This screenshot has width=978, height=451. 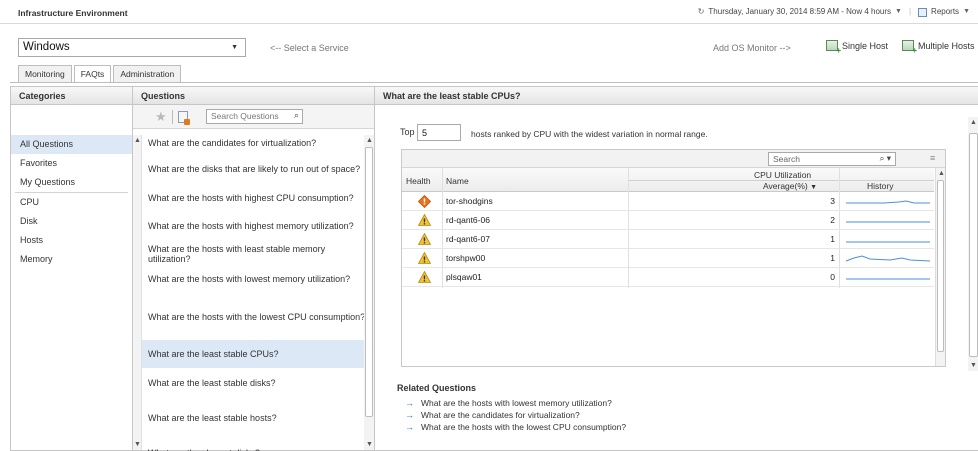 I want to click on question-item: What are the least stable CPUs?, so click(x=257, y=354).